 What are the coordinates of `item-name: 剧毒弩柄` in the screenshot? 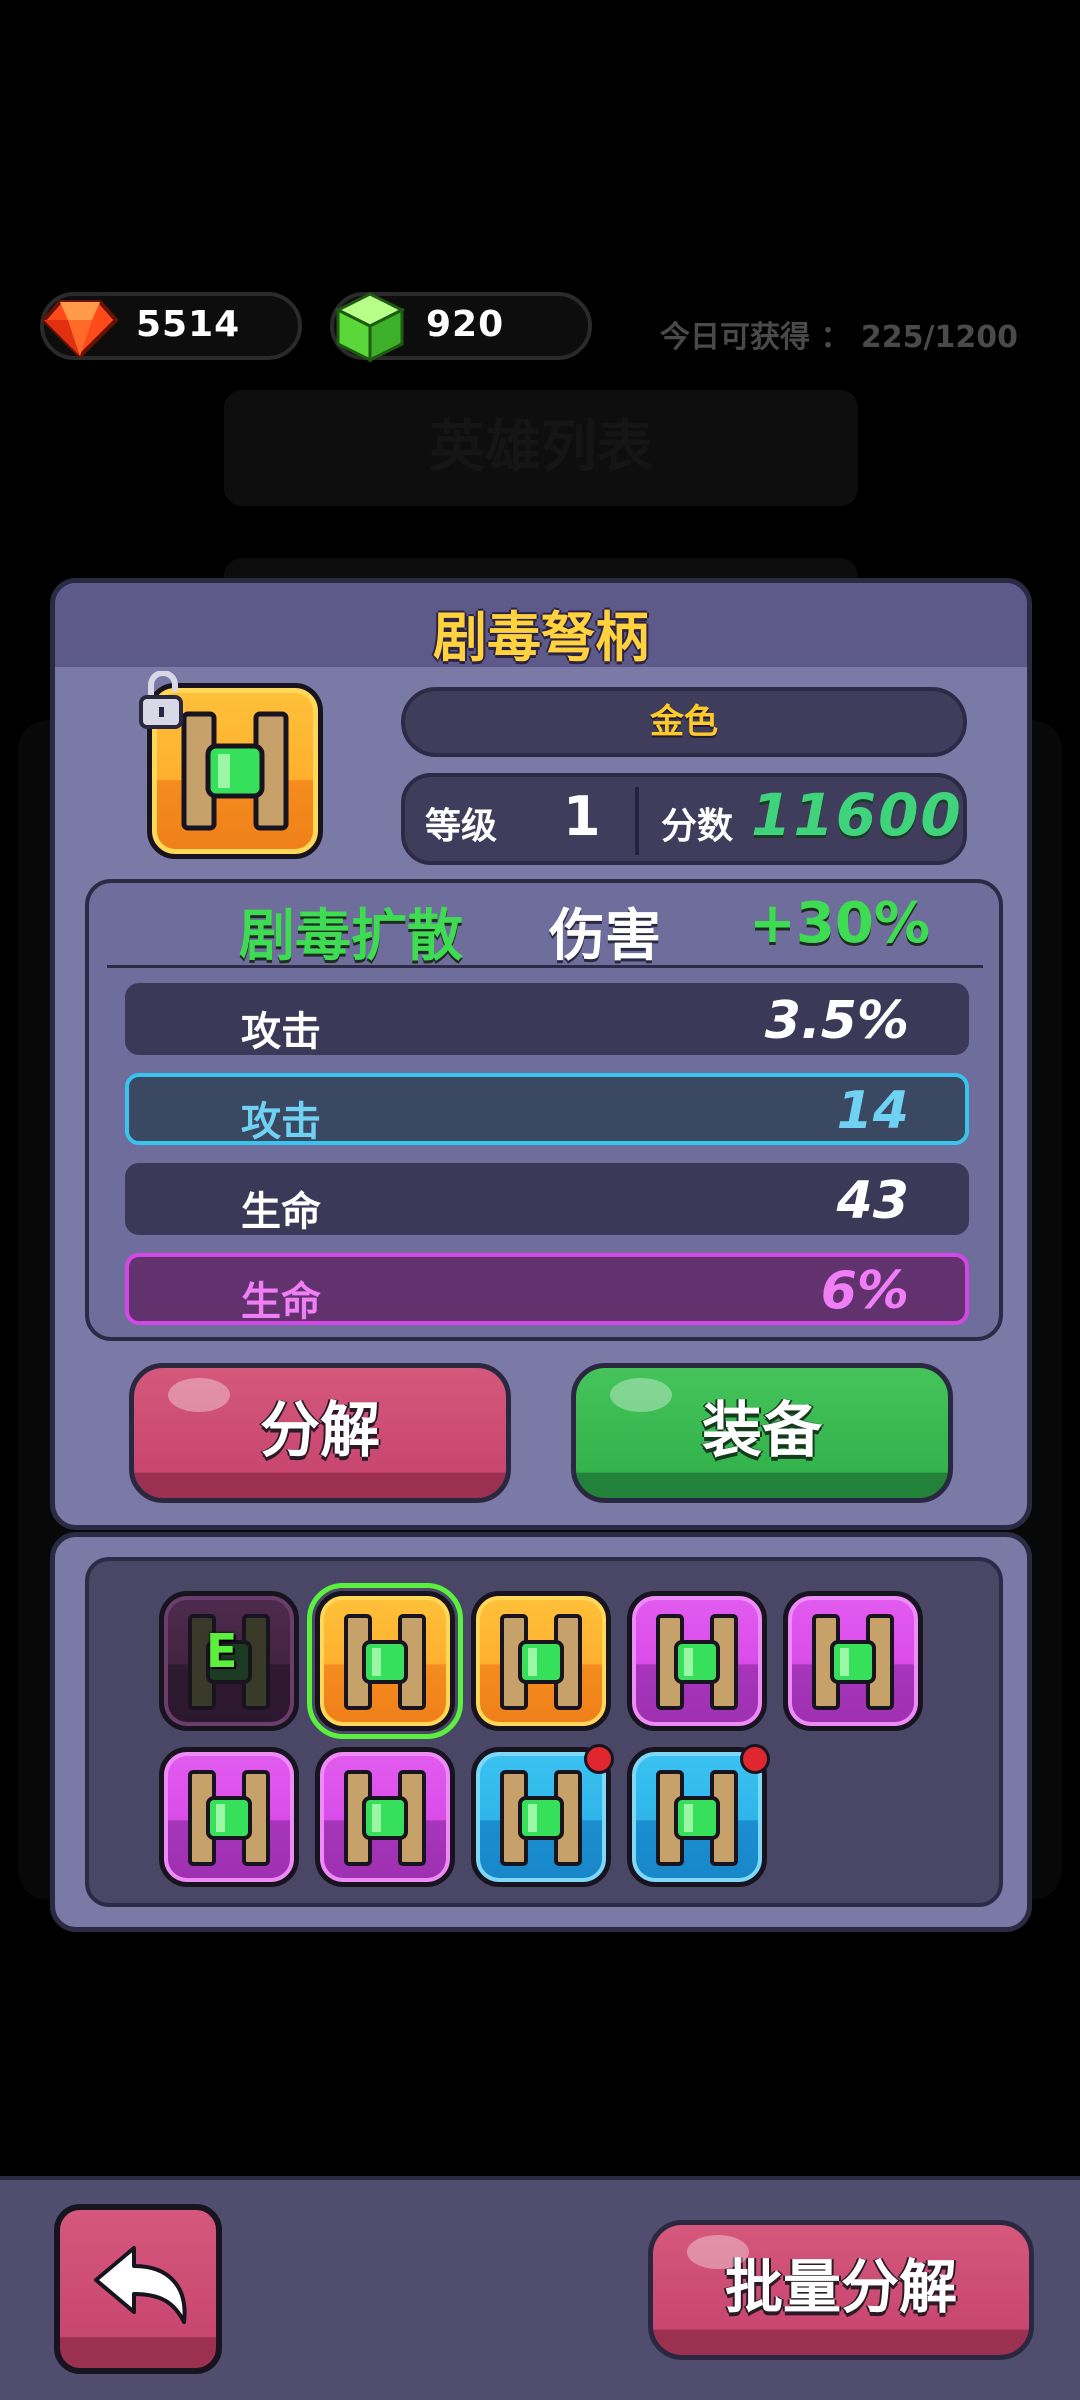 It's located at (541, 637).